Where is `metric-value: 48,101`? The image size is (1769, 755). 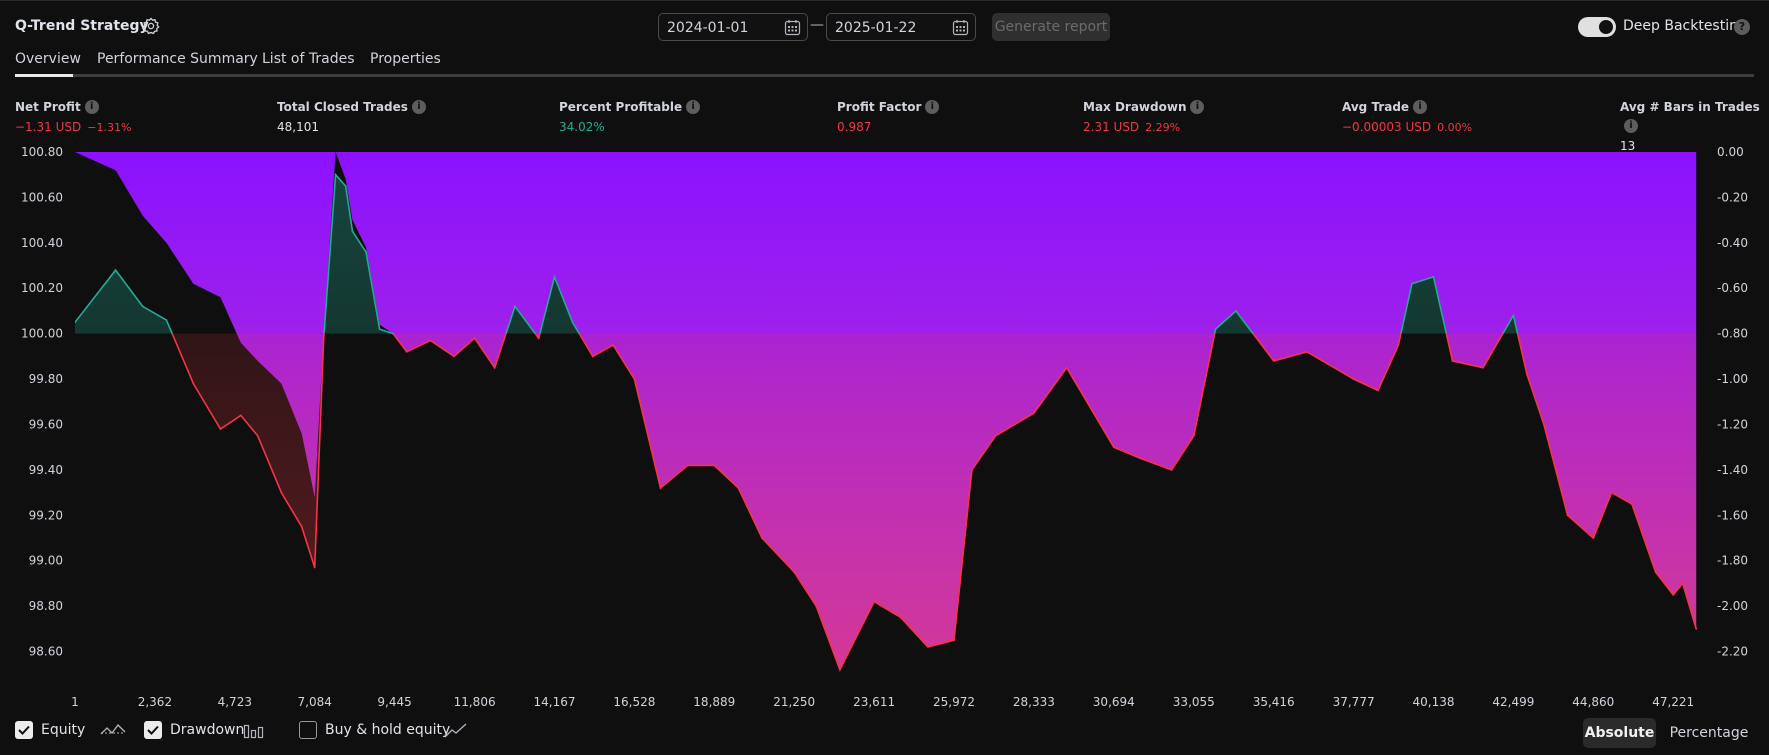 metric-value: 48,101 is located at coordinates (351, 127).